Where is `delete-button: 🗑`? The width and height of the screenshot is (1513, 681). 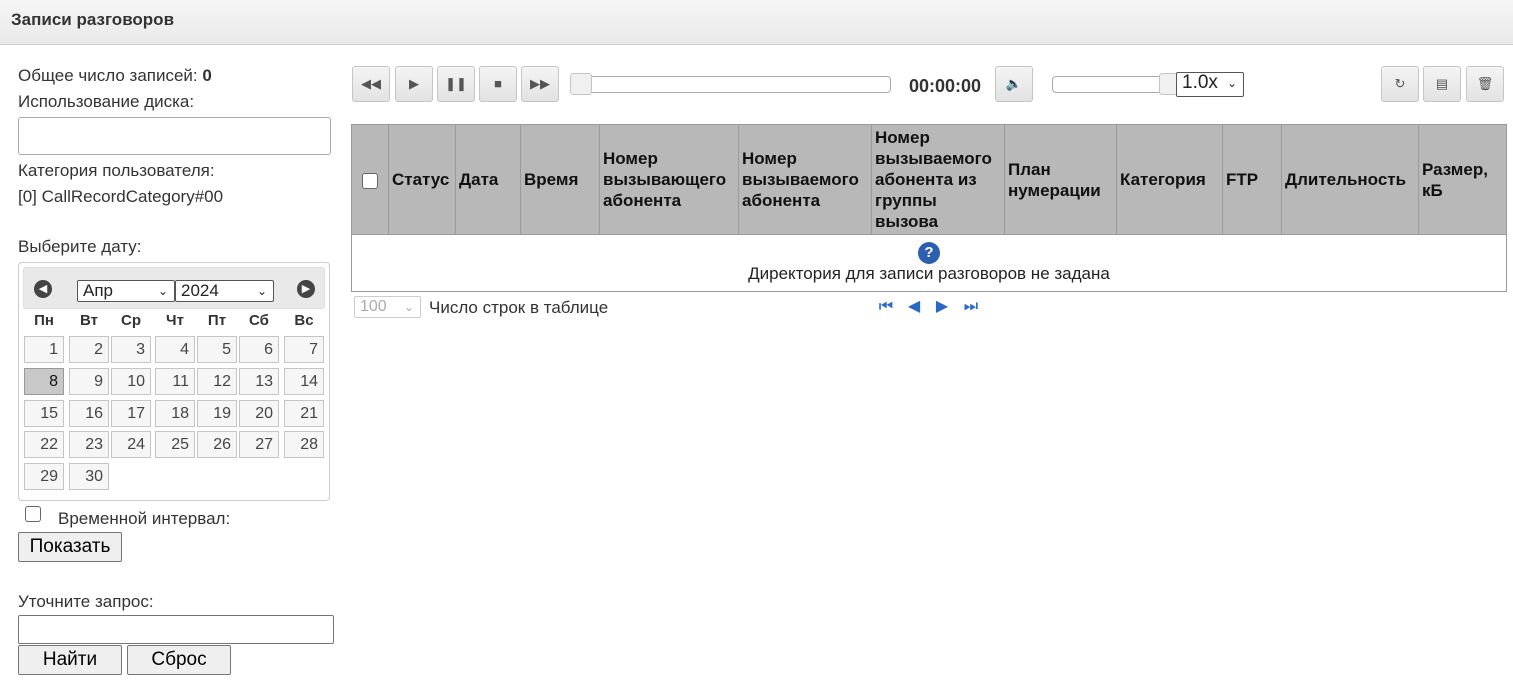
delete-button: 🗑 is located at coordinates (1485, 84).